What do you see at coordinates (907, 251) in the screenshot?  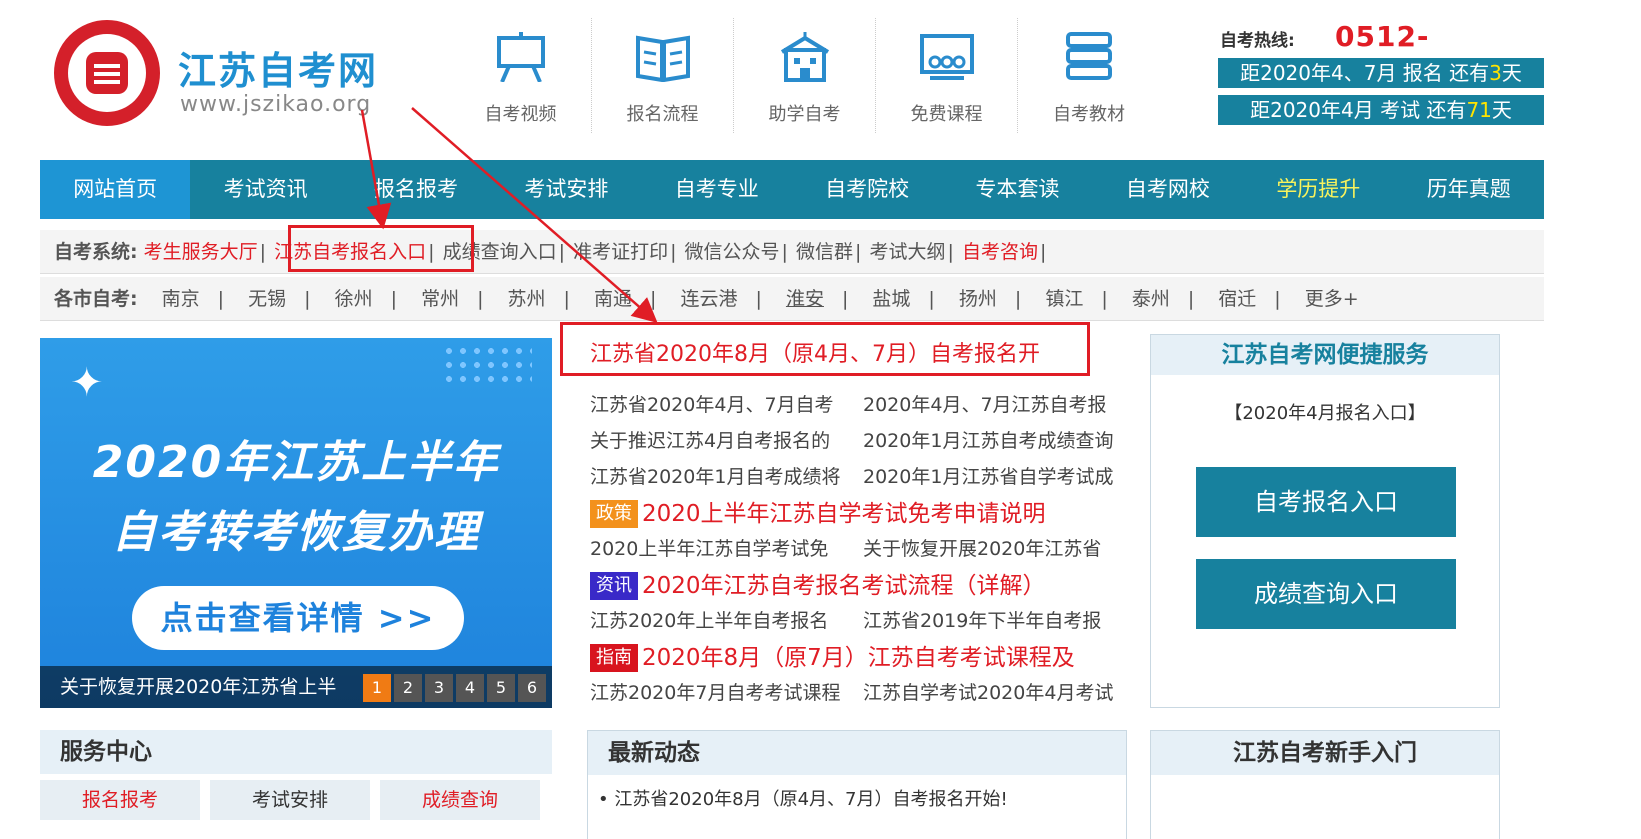 I see `link-exam-outline: 考试大纲` at bounding box center [907, 251].